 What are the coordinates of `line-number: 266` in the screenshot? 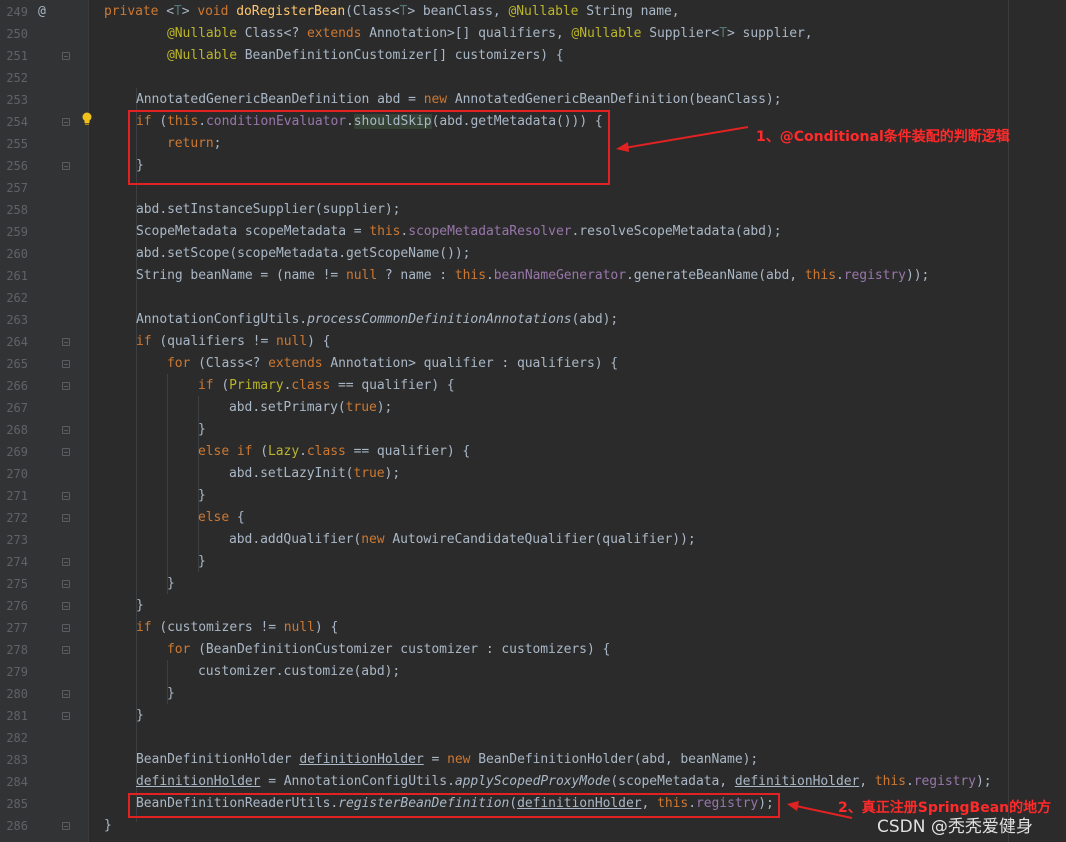 It's located at (14, 386).